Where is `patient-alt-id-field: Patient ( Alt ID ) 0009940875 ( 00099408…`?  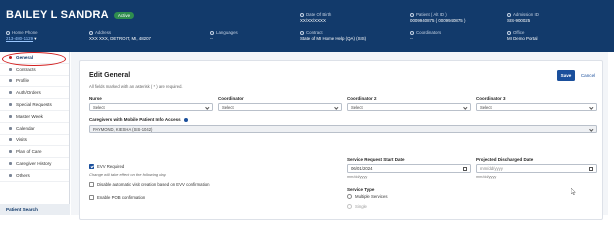
patient-alt-id-field: Patient ( Alt ID ) 0009940875 ( 00099408… is located at coordinates (437, 17).